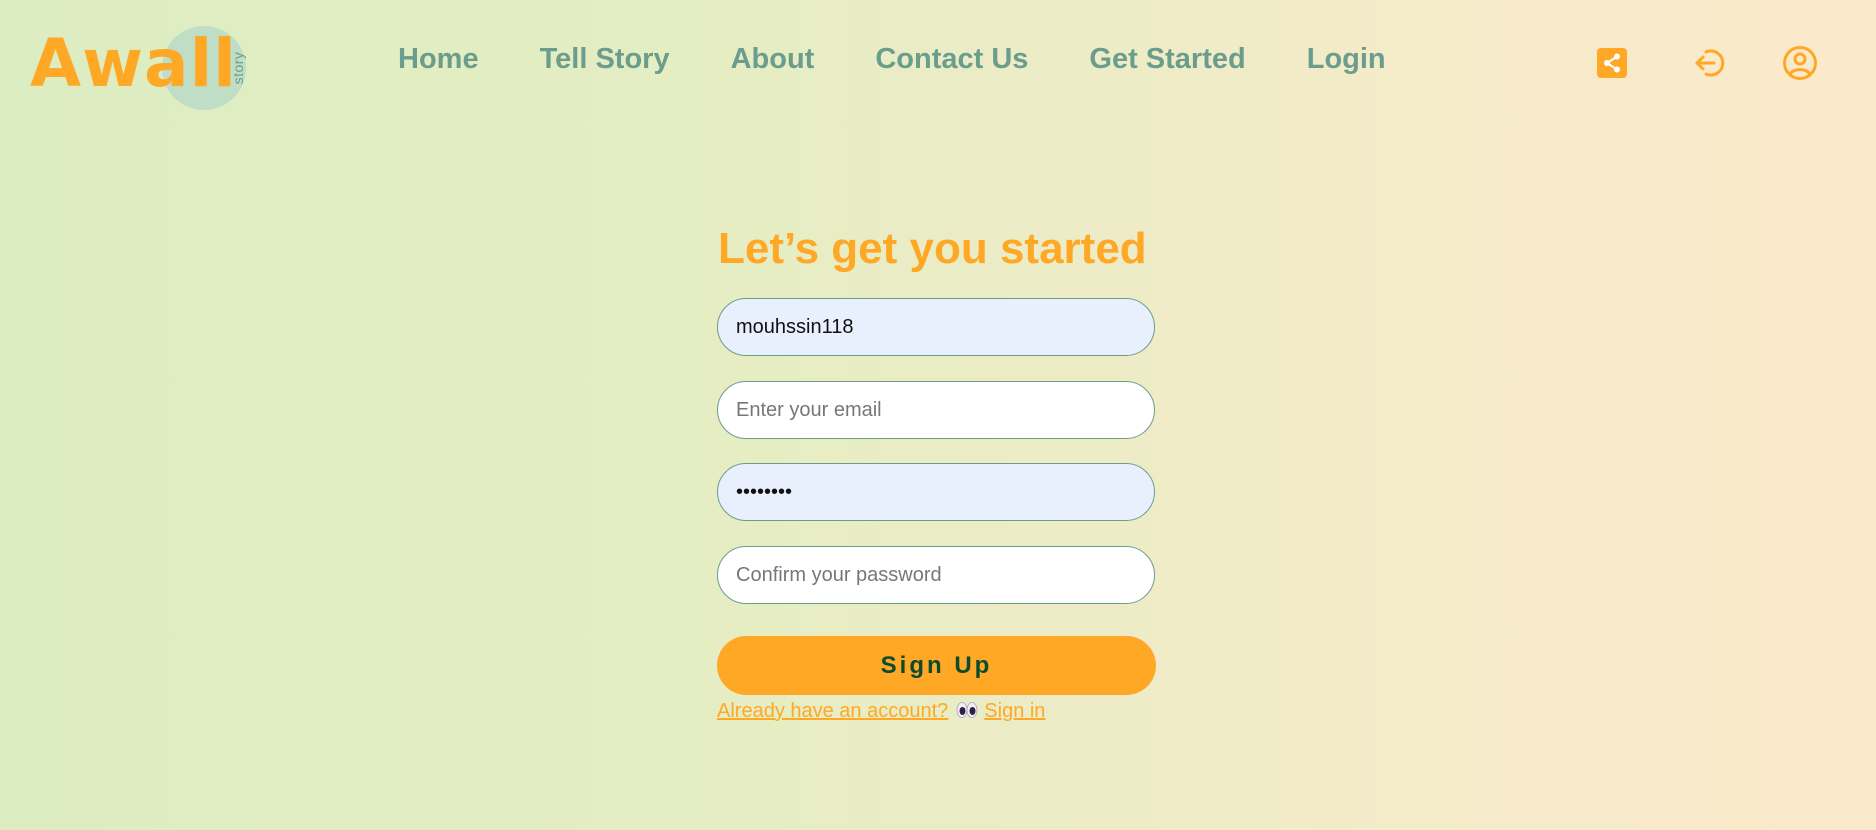 The image size is (1876, 830). Describe the element at coordinates (238, 68) in the screenshot. I see `logo-subtext: story` at that location.